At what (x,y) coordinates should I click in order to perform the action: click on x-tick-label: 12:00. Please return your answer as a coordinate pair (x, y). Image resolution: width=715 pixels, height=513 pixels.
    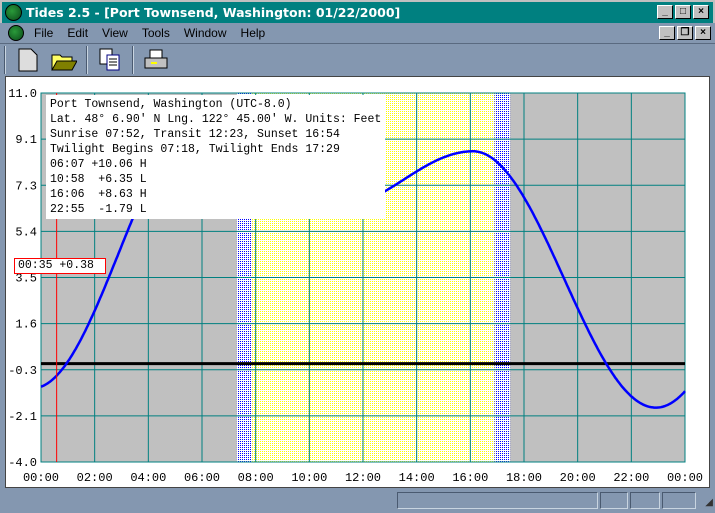
    Looking at the image, I should click on (363, 478).